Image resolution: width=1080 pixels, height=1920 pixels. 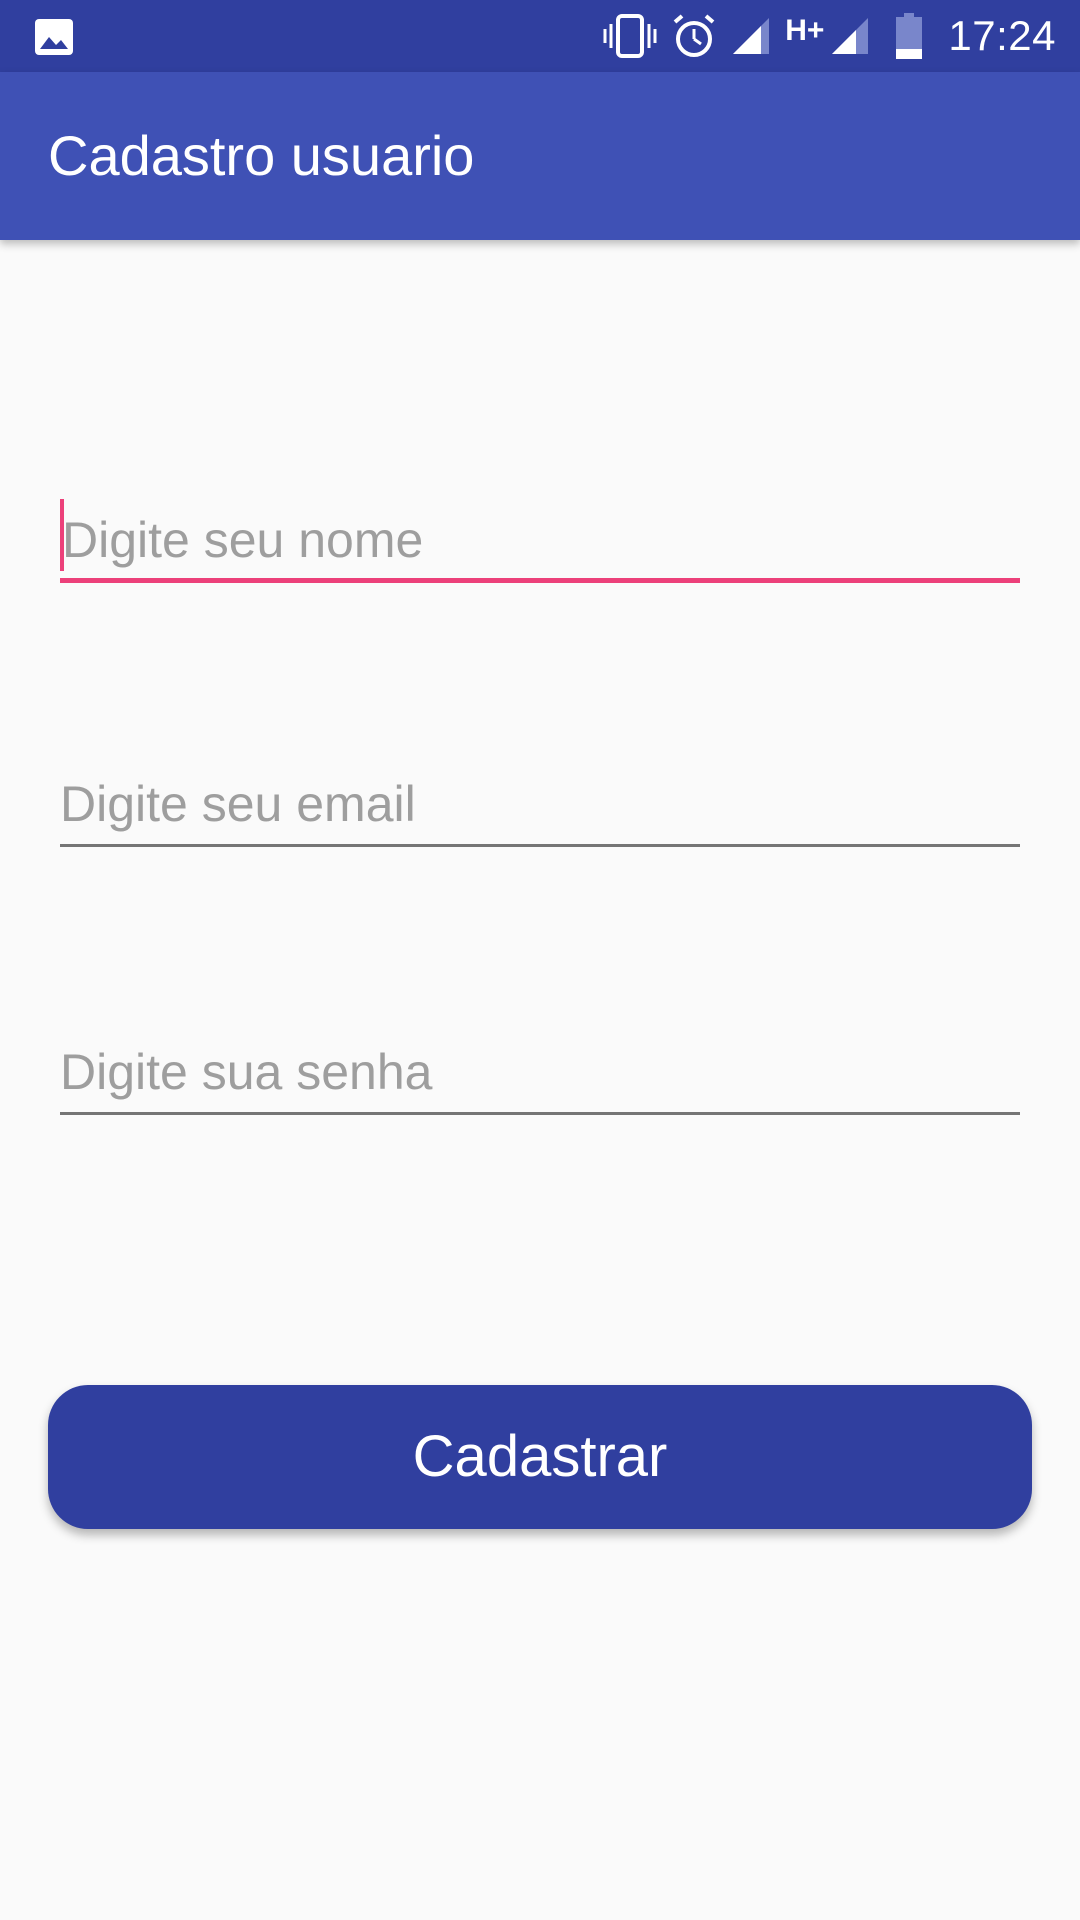 I want to click on battery-icon, so click(x=909, y=36).